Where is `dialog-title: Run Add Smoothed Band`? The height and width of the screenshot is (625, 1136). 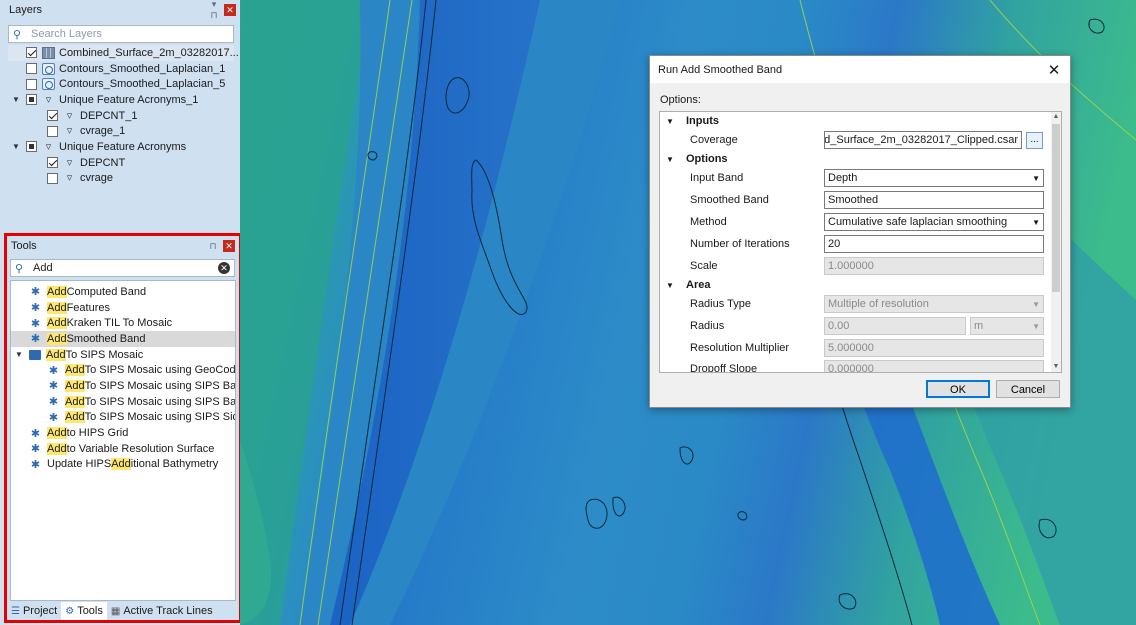
dialog-title: Run Add Smoothed Band is located at coordinates (720, 69).